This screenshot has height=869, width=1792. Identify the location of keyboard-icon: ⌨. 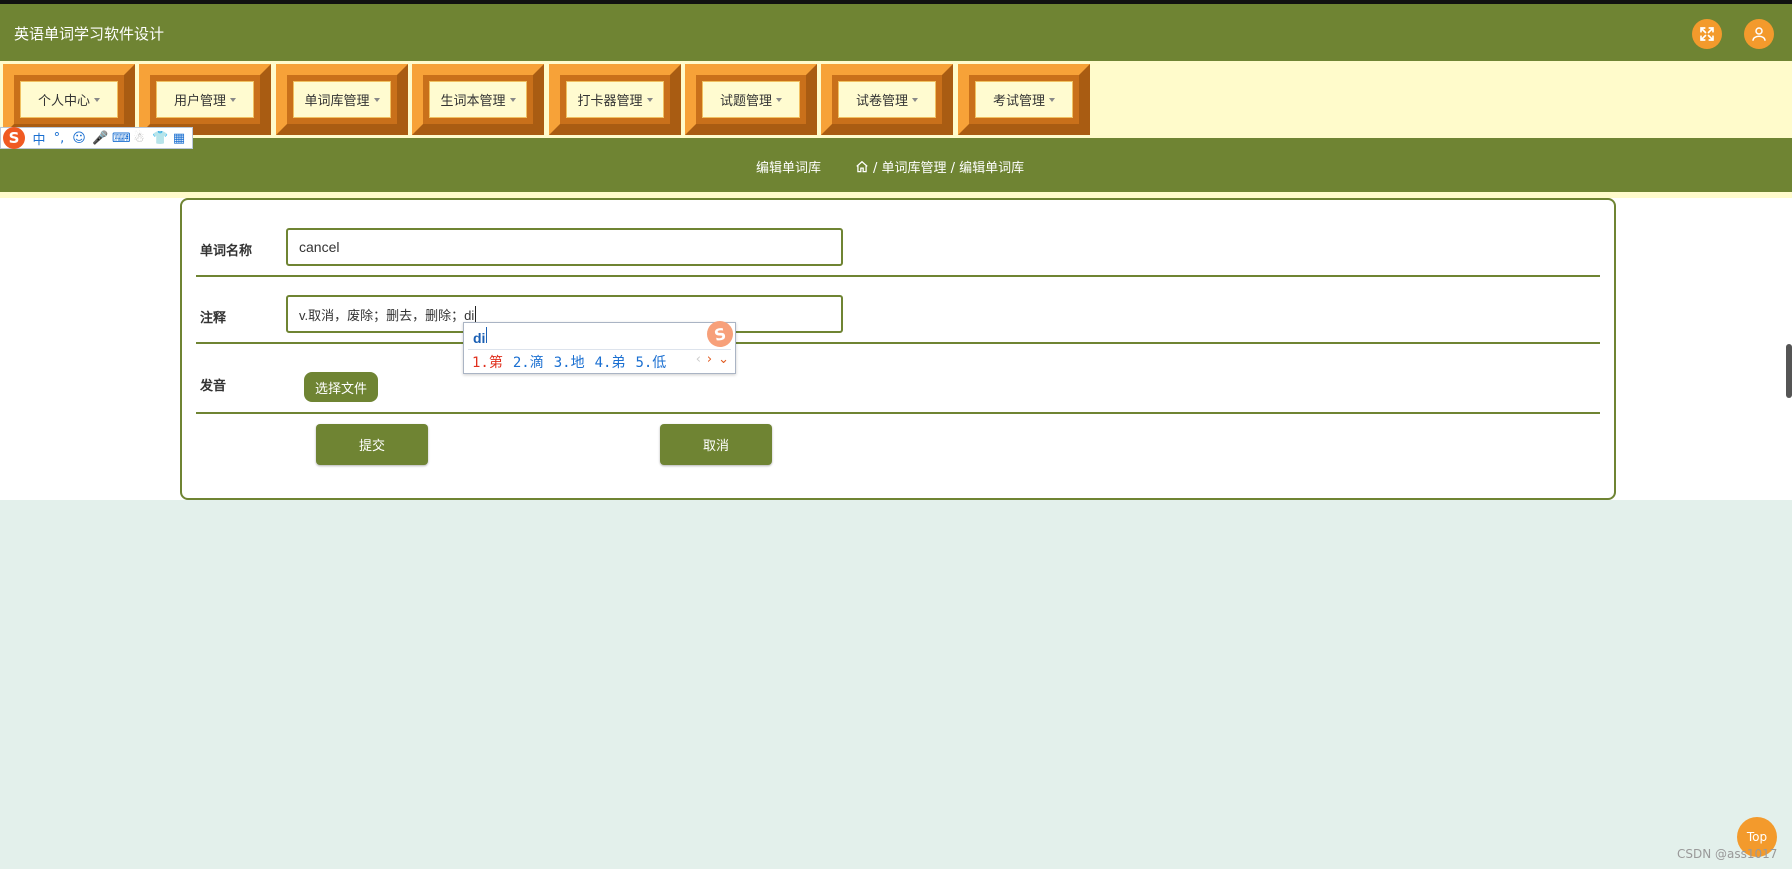
(121, 138).